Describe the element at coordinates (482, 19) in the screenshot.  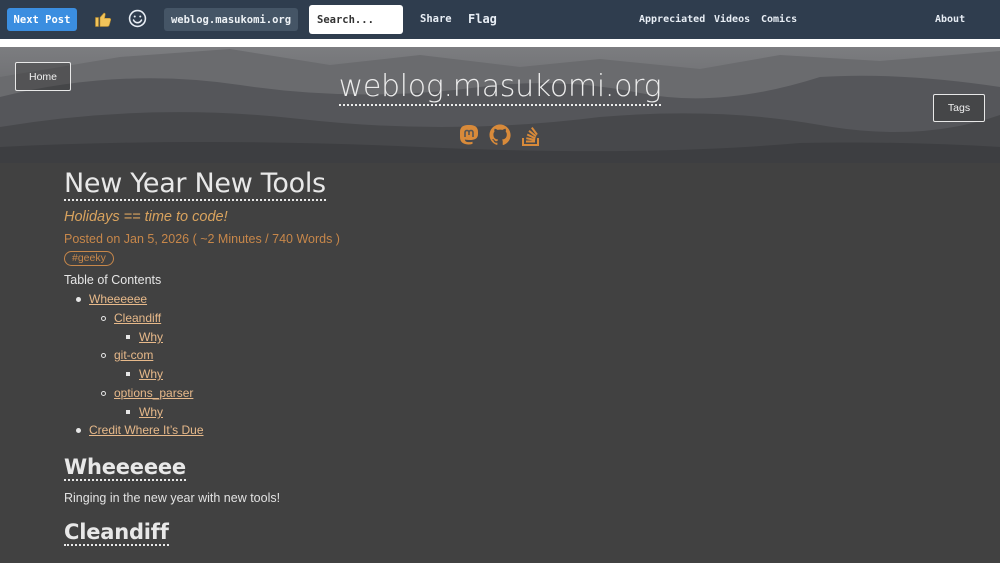
I see `flag-link: Flag` at that location.